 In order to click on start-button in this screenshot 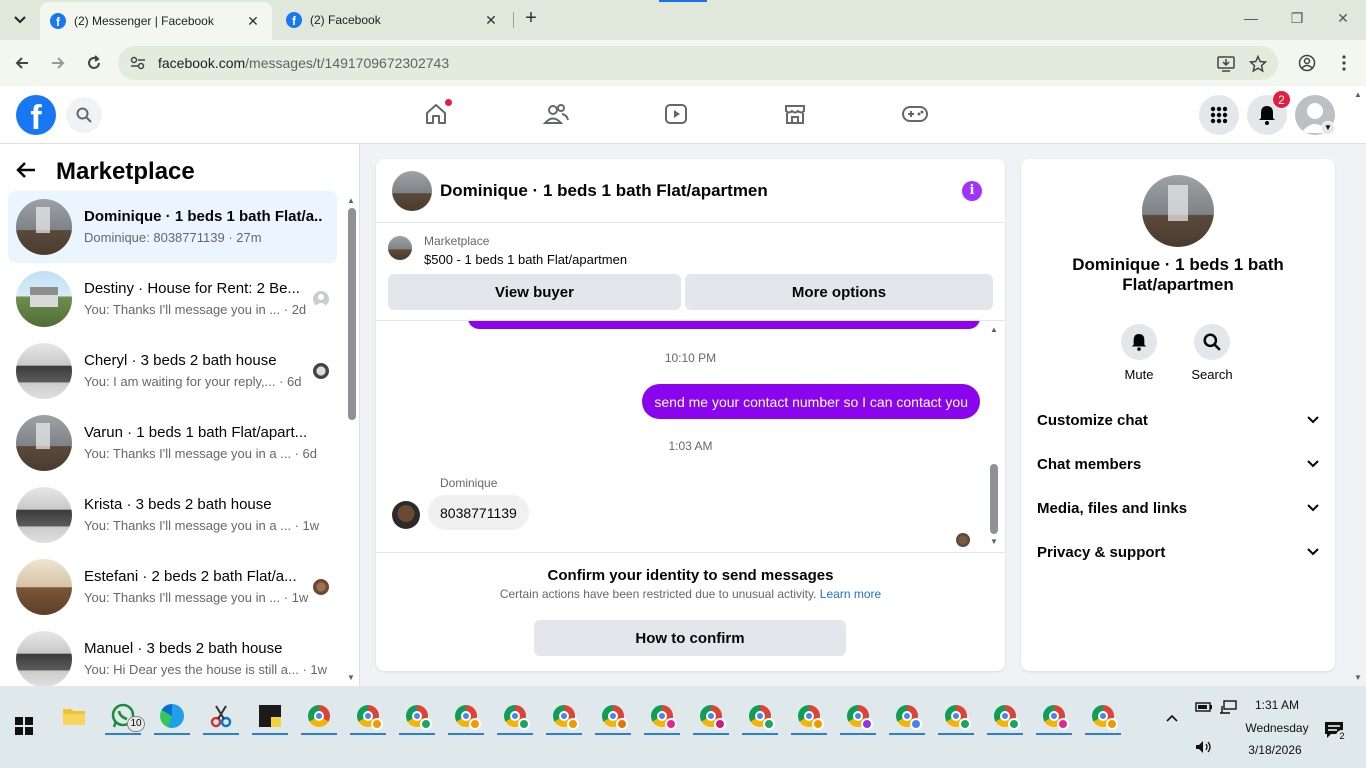, I will do `click(24, 726)`.